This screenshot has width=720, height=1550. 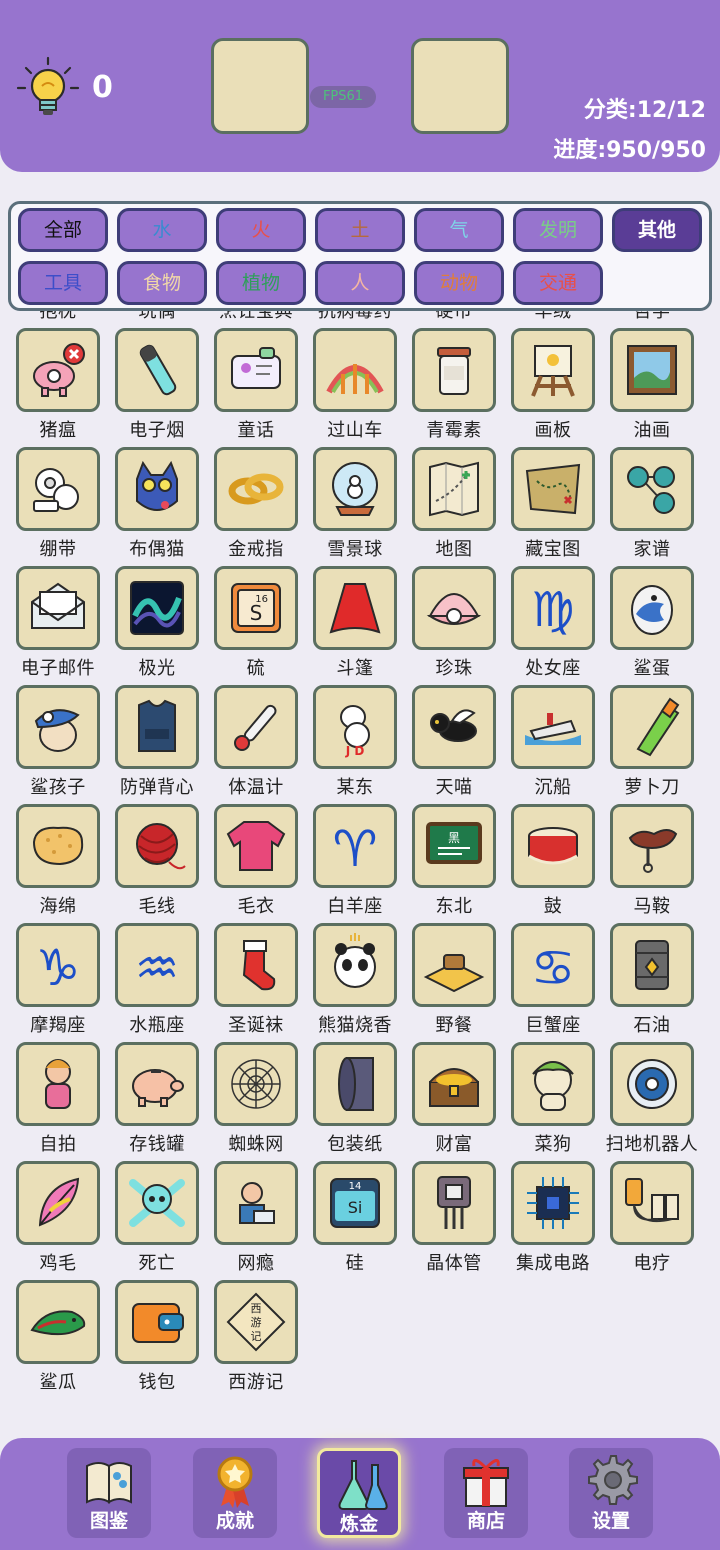 I want to click on element-card: 珍珠, so click(x=446, y=625).